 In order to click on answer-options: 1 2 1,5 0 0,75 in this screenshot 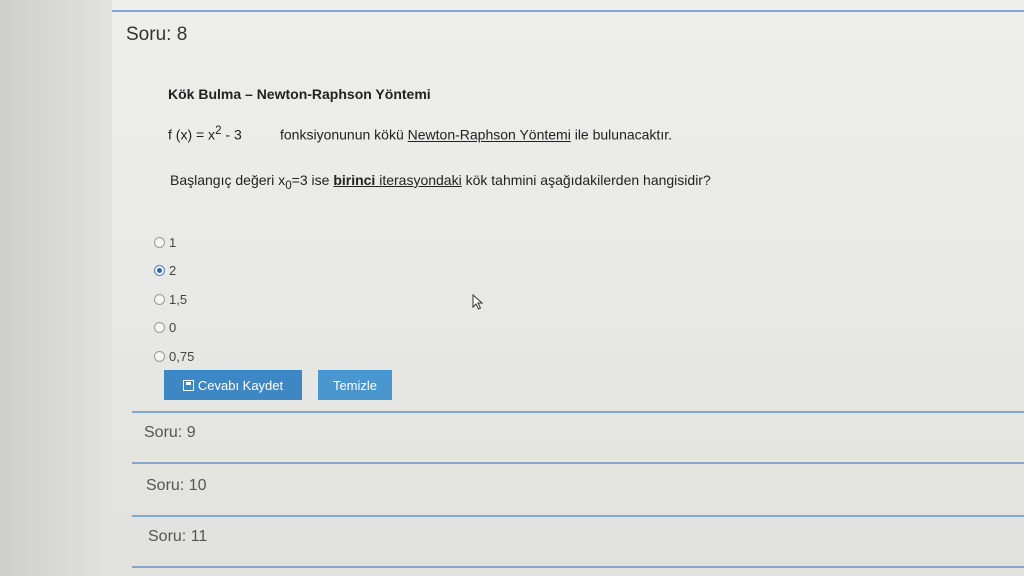, I will do `click(174, 299)`.